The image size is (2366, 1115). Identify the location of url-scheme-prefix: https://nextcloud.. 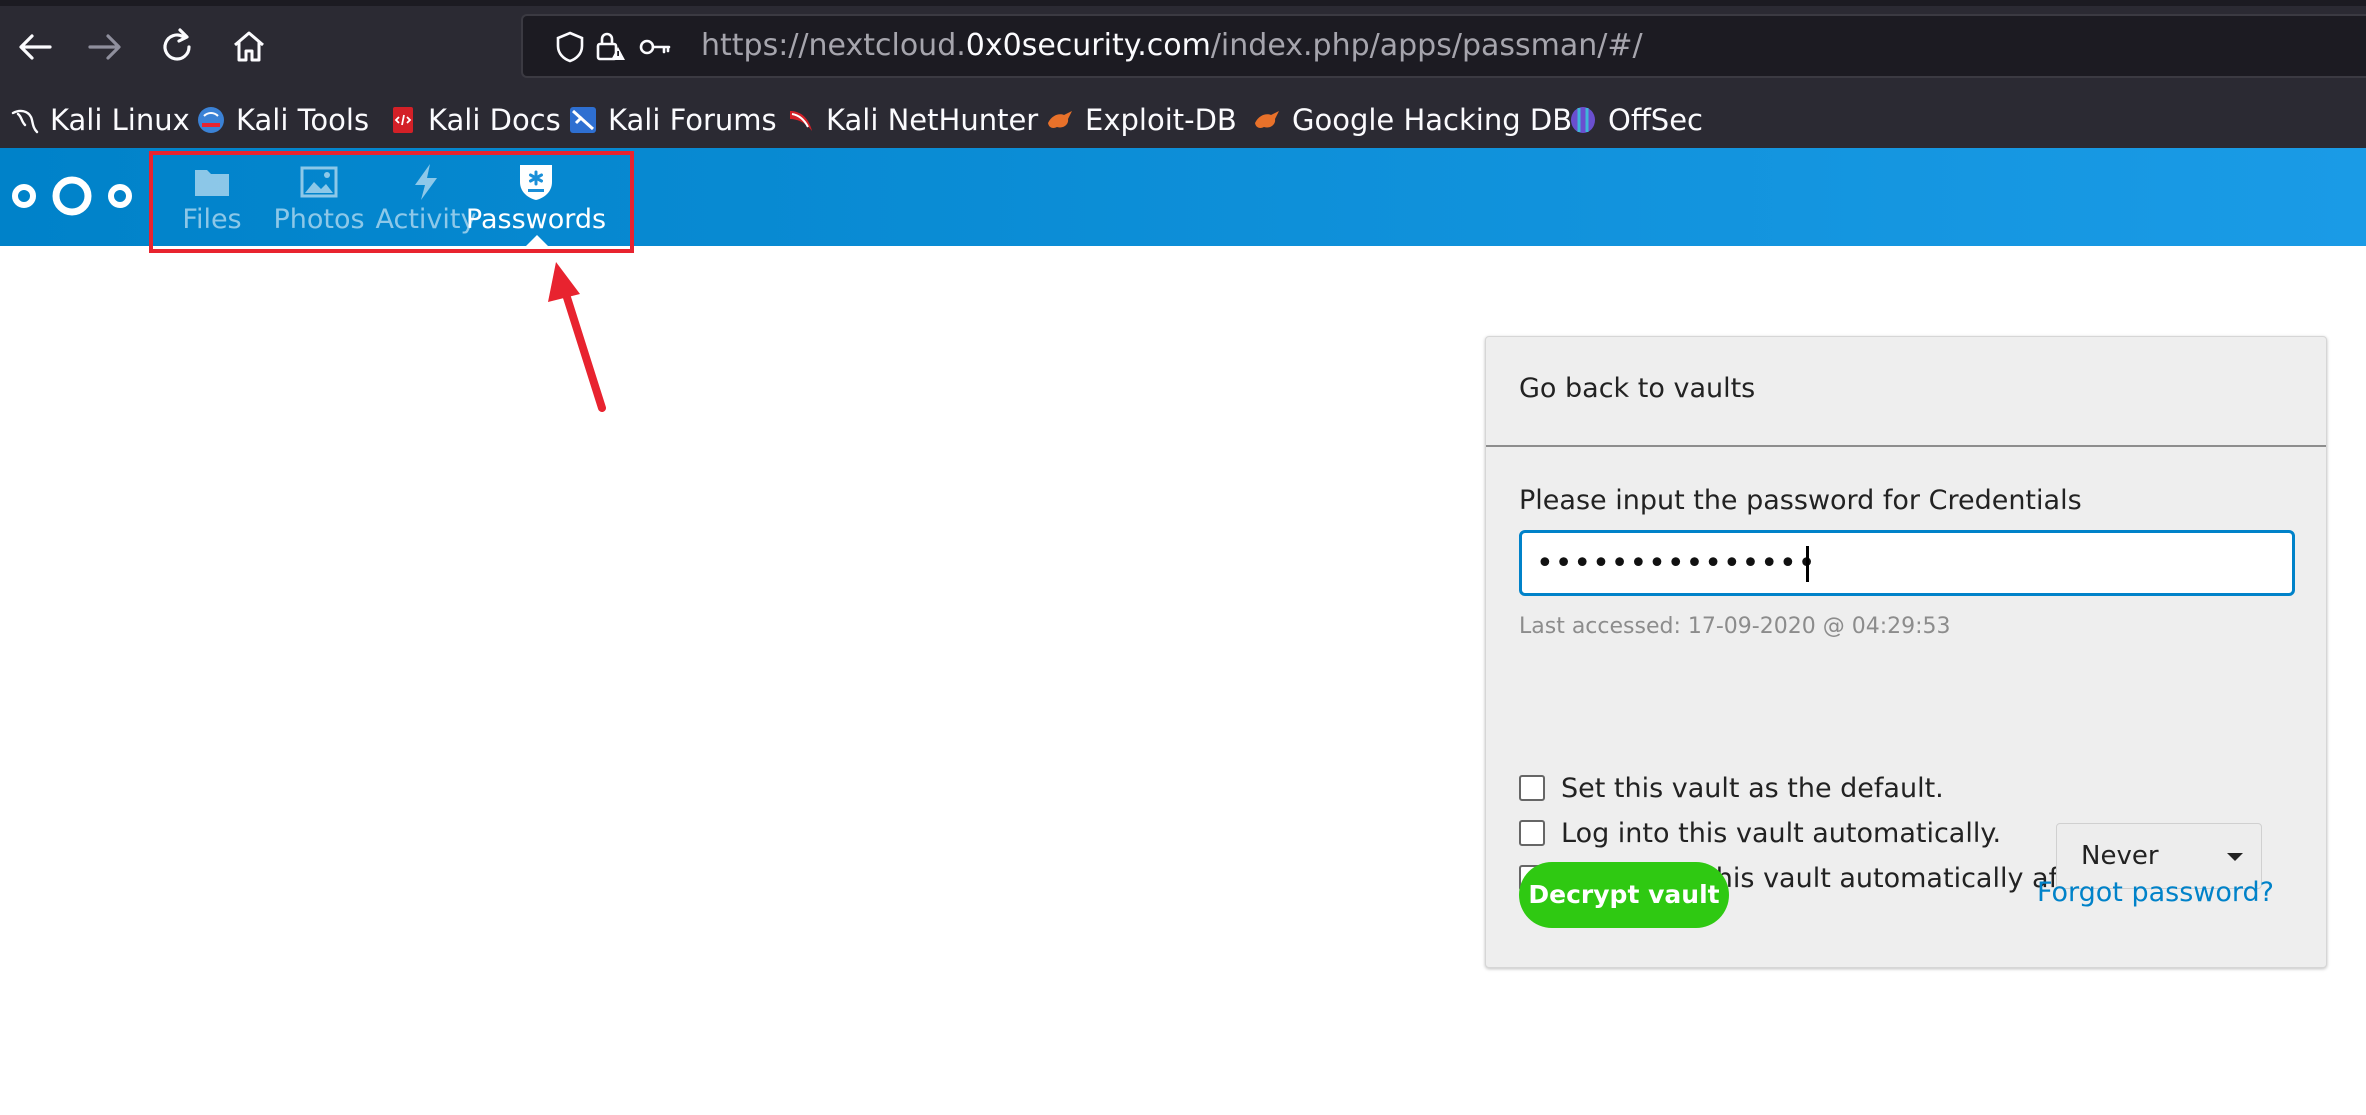
(833, 45).